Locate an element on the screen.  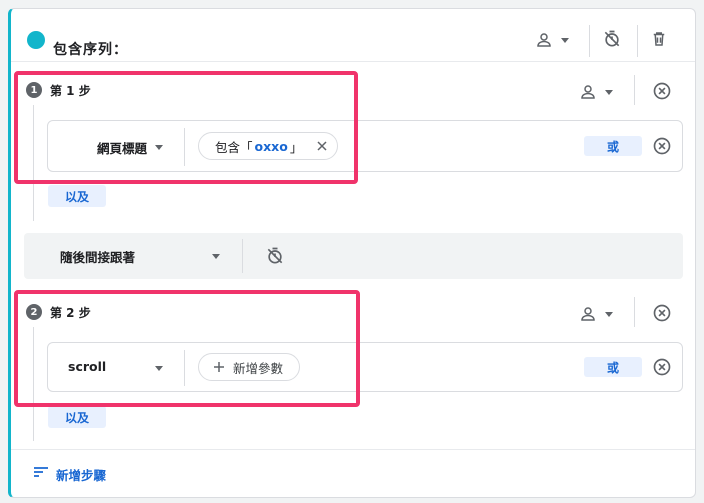
chevron-down-icon is located at coordinates (565, 40).